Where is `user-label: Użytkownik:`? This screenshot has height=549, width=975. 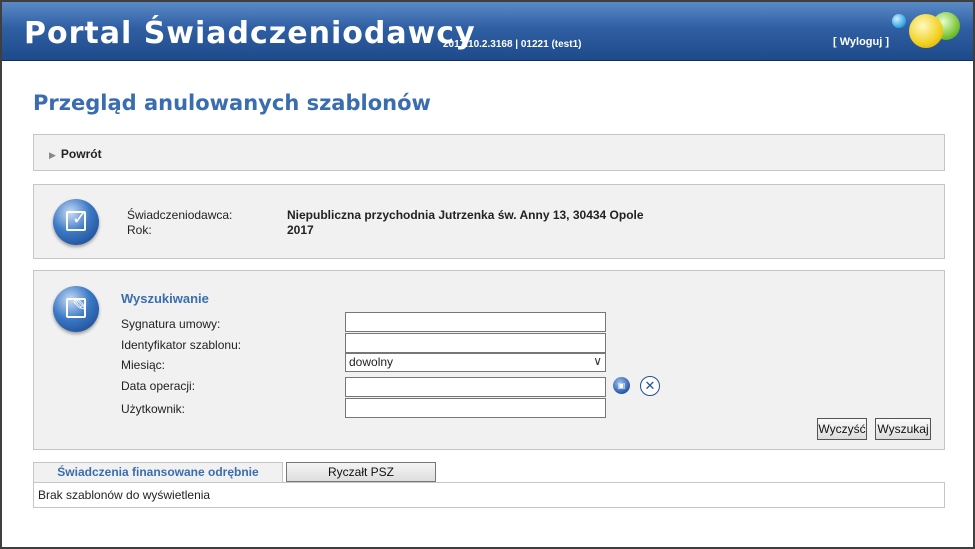 user-label: Użytkownik: is located at coordinates (153, 409).